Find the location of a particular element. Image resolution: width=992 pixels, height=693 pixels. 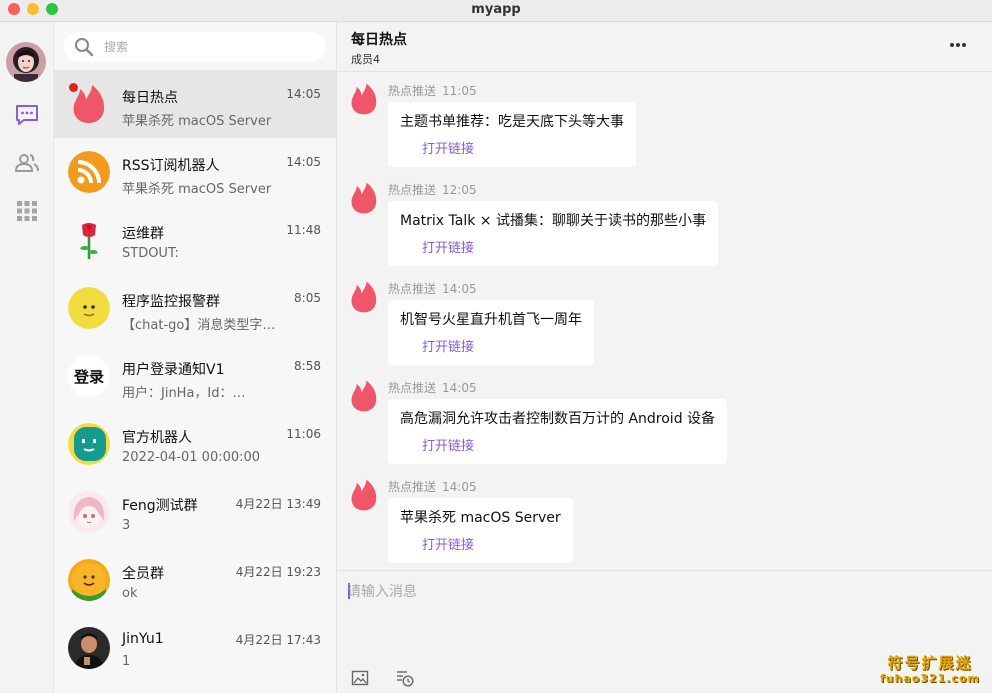

conversation-time: 4月22日 17:43 is located at coordinates (278, 640).